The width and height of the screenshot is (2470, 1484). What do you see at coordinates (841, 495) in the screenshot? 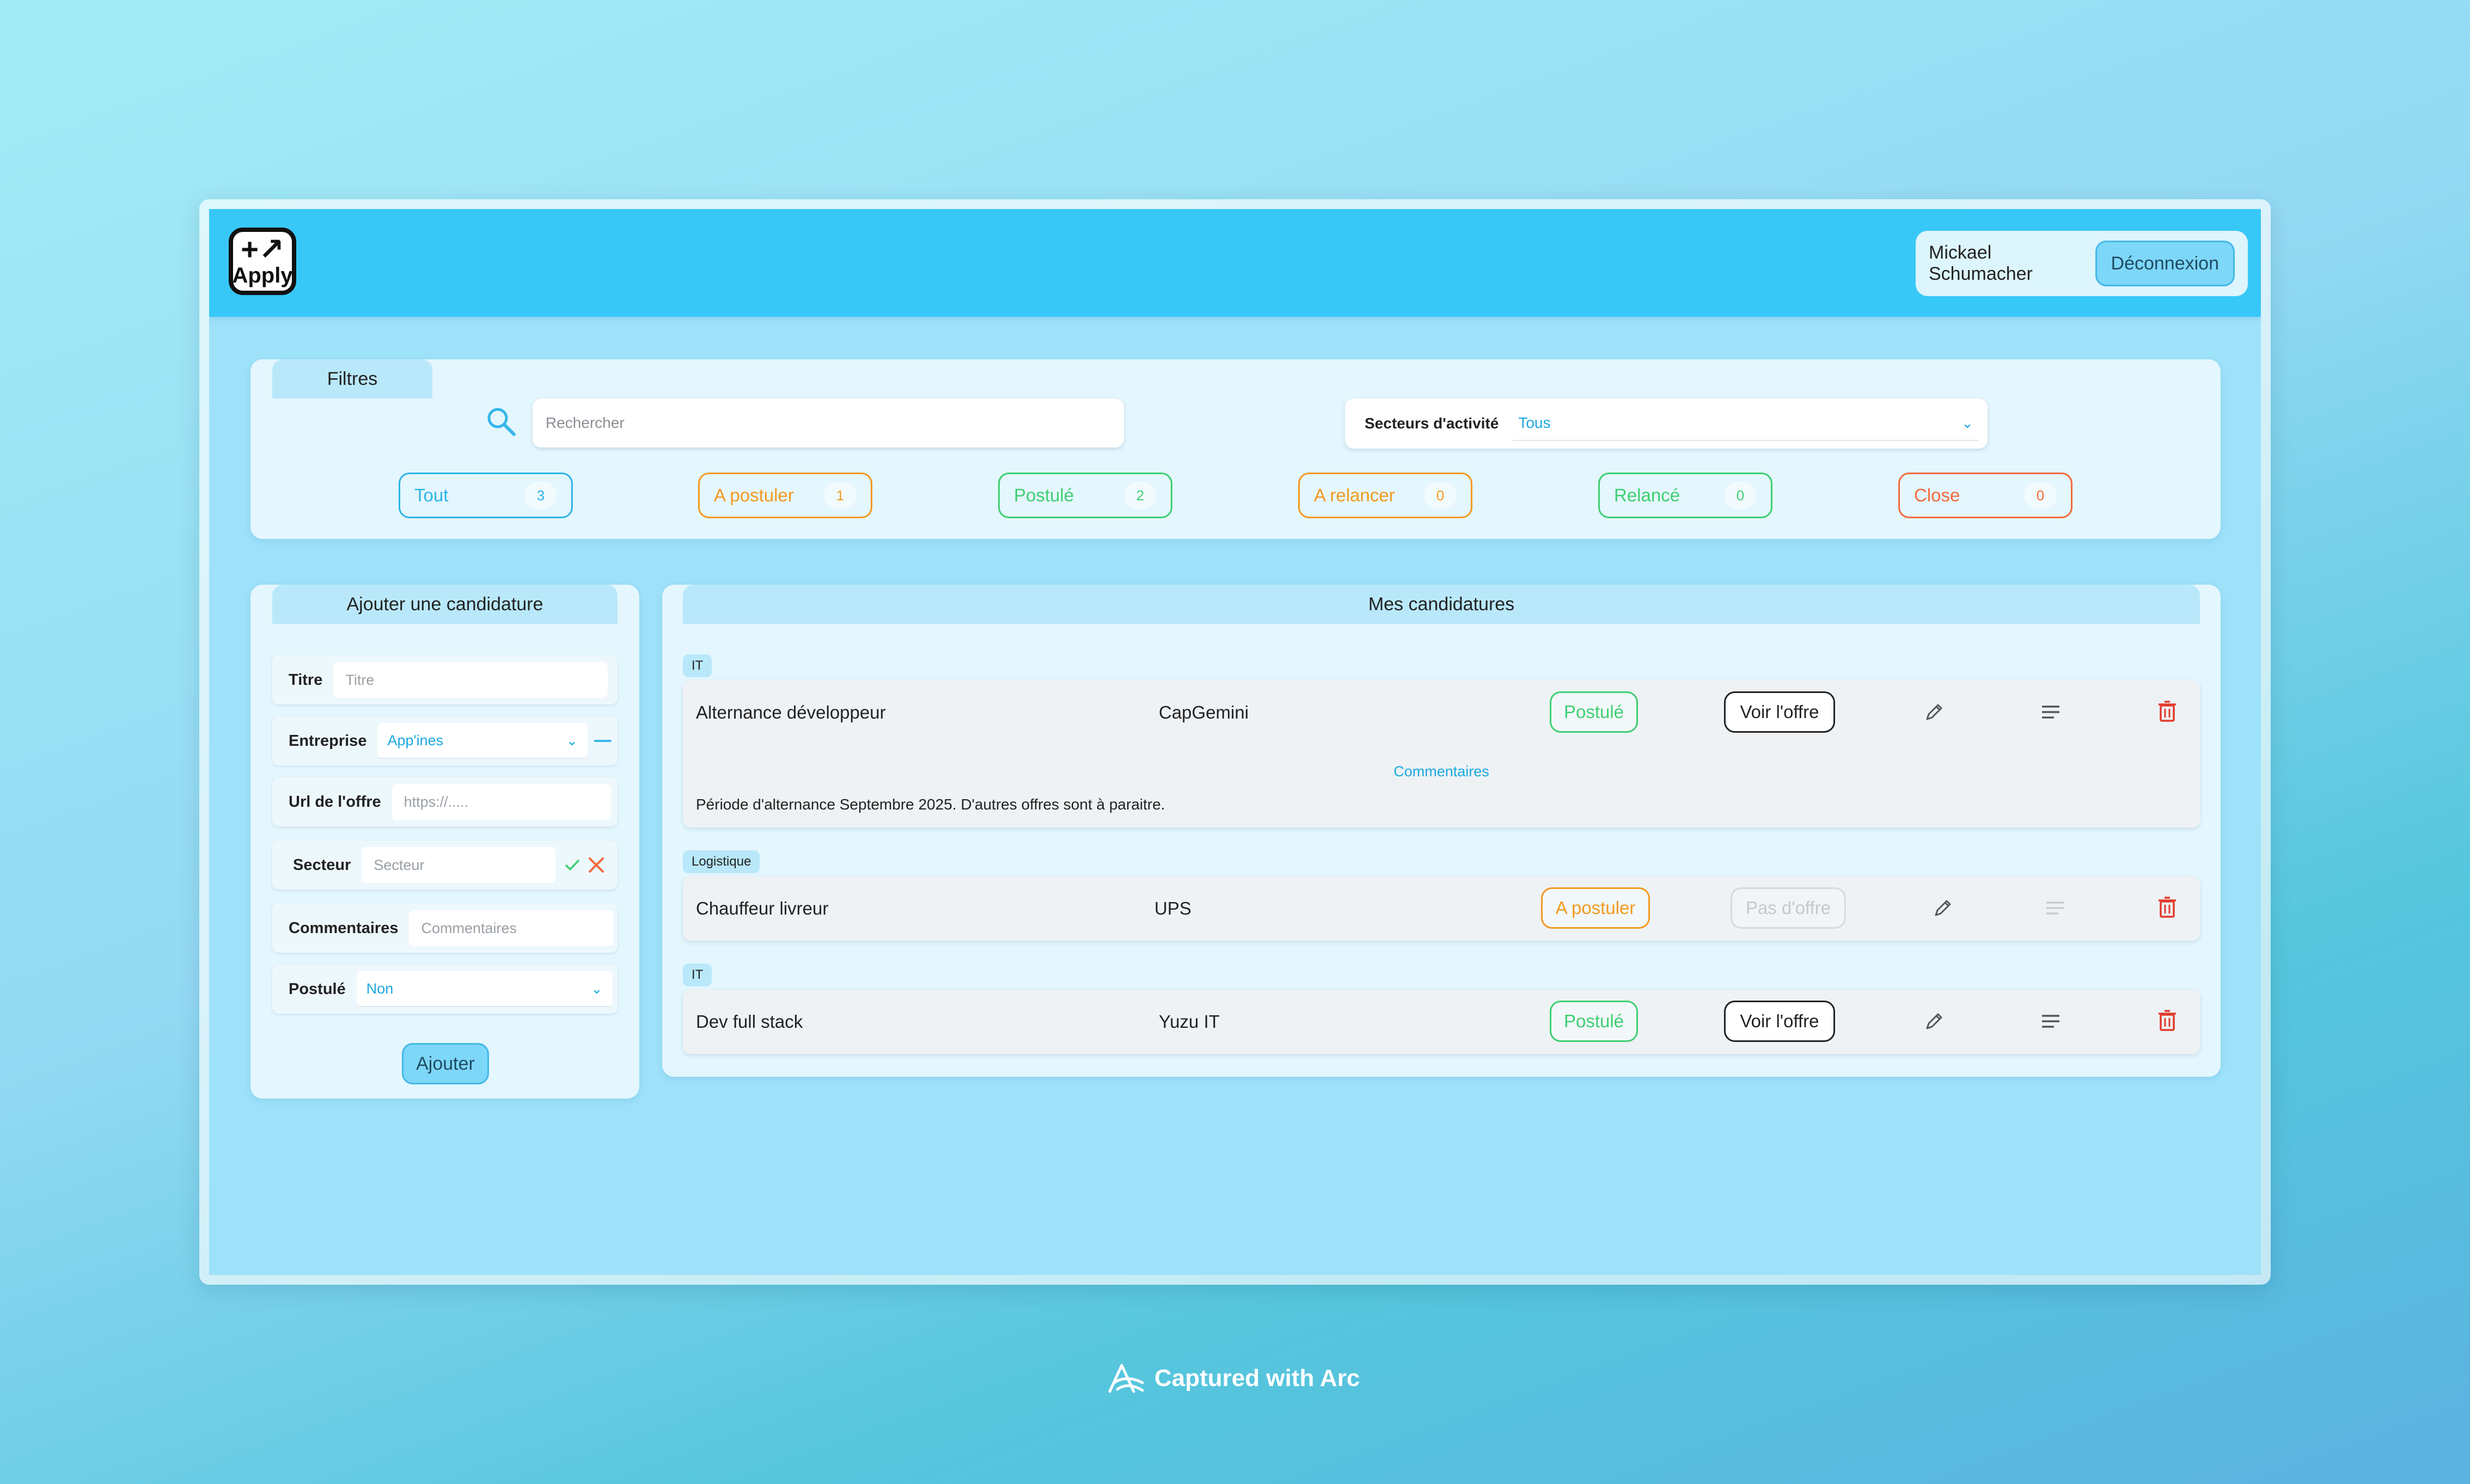
I see `chip-count: 1` at bounding box center [841, 495].